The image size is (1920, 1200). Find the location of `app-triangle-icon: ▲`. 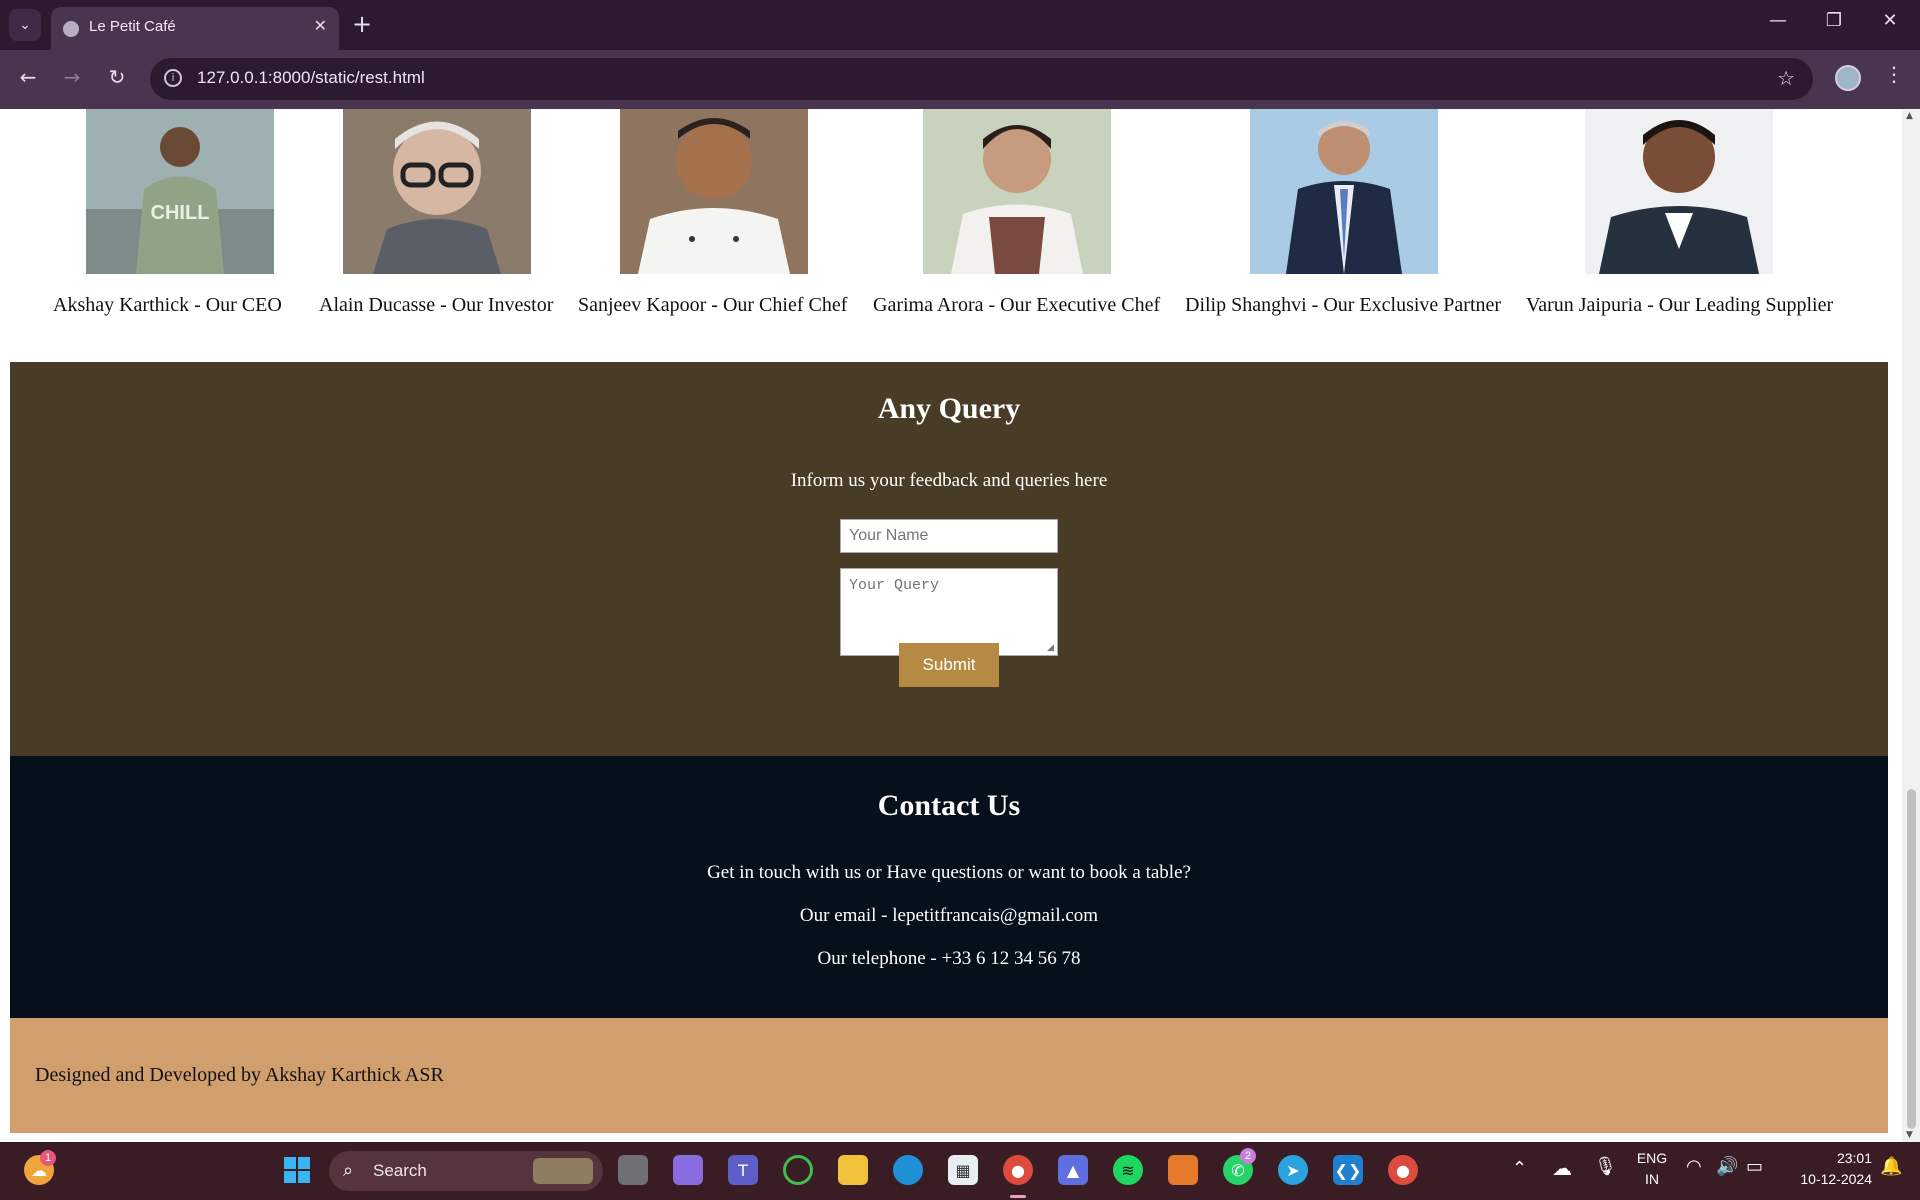

app-triangle-icon: ▲ is located at coordinates (1073, 1170).